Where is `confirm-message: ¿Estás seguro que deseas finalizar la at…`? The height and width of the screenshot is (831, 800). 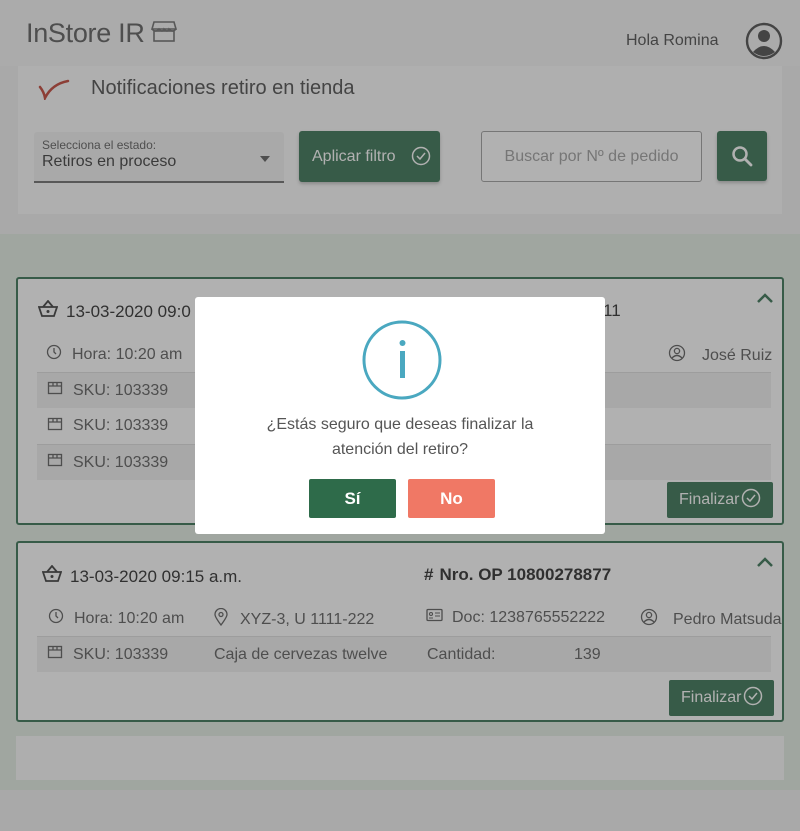 confirm-message: ¿Estás seguro que deseas finalizar la at… is located at coordinates (400, 437).